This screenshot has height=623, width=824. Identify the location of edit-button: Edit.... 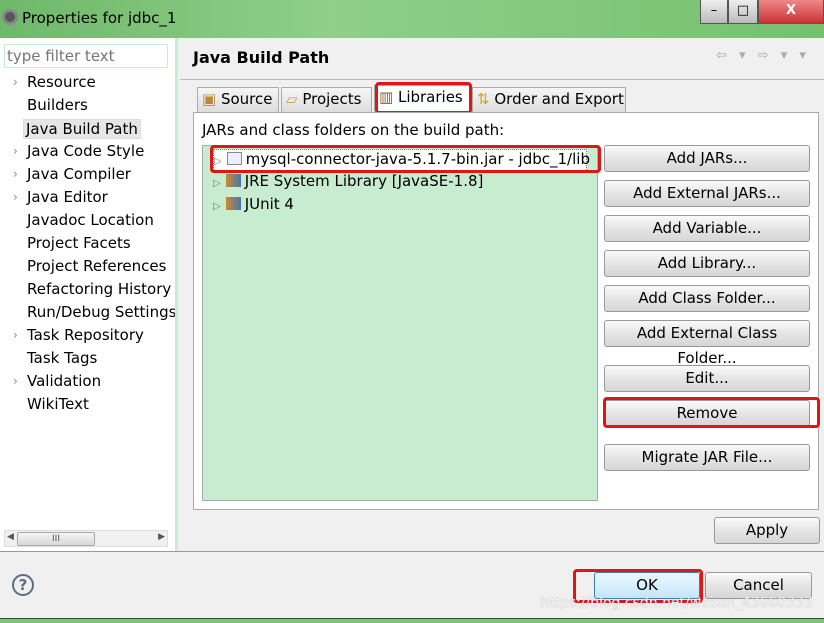
(707, 378).